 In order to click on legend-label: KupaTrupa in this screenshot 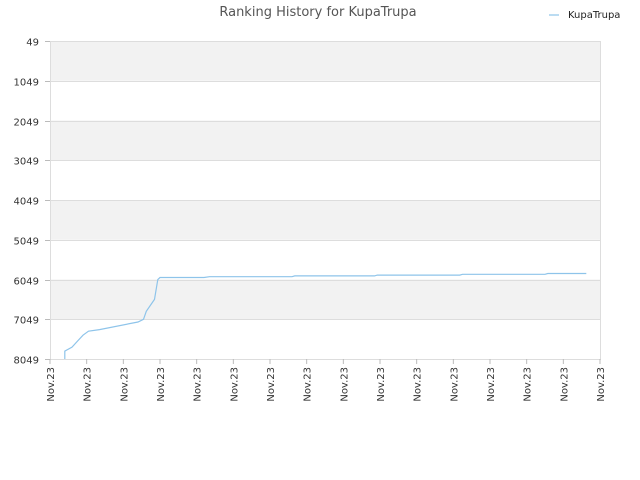, I will do `click(594, 15)`.